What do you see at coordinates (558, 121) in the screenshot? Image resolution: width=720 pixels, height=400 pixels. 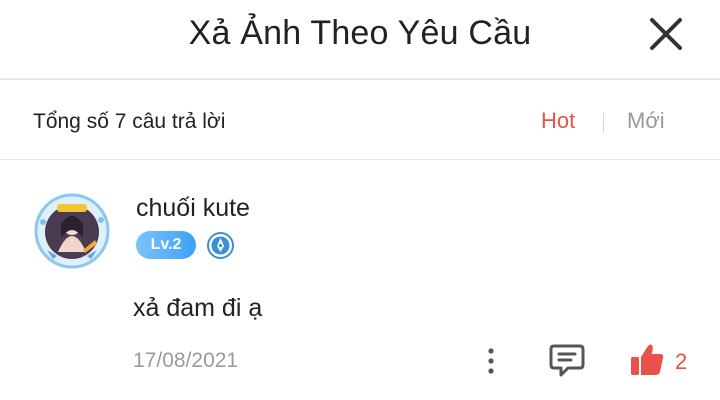 I see `sort-hot-tab: Hot` at bounding box center [558, 121].